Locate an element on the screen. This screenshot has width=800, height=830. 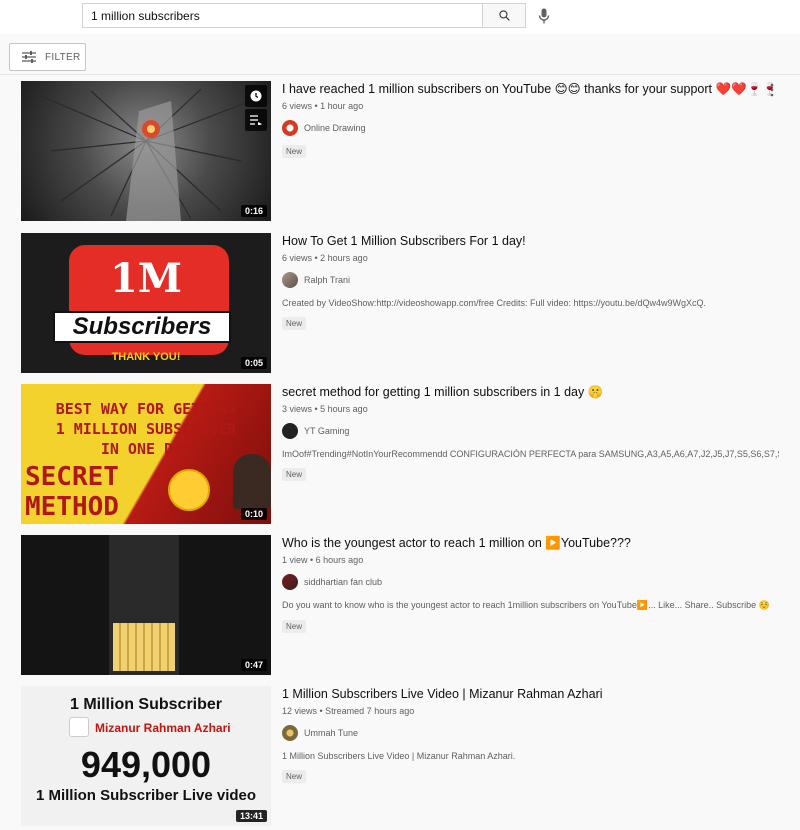
keyboard-image is located at coordinates (144, 647).